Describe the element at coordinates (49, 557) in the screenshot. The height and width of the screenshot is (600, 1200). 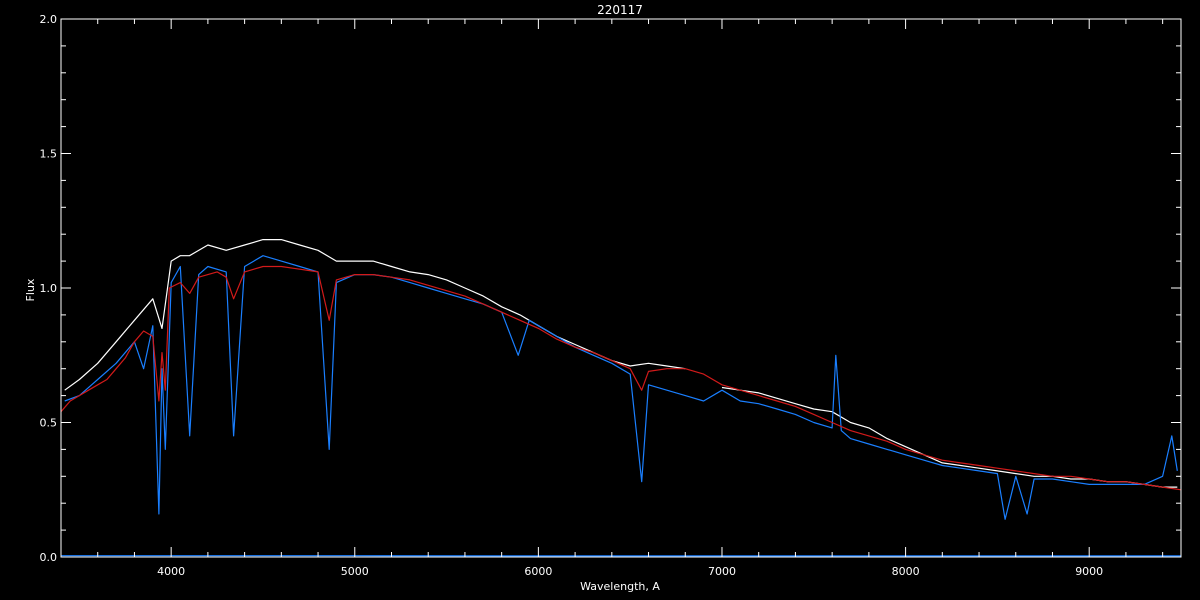
I see `y-tick-label: 0.0` at that location.